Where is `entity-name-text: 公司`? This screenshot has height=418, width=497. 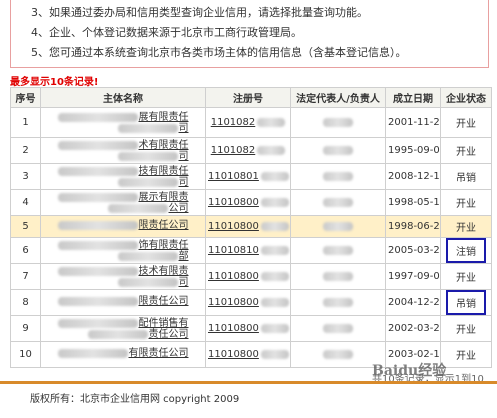
entity-name-text: 公司 is located at coordinates (179, 208).